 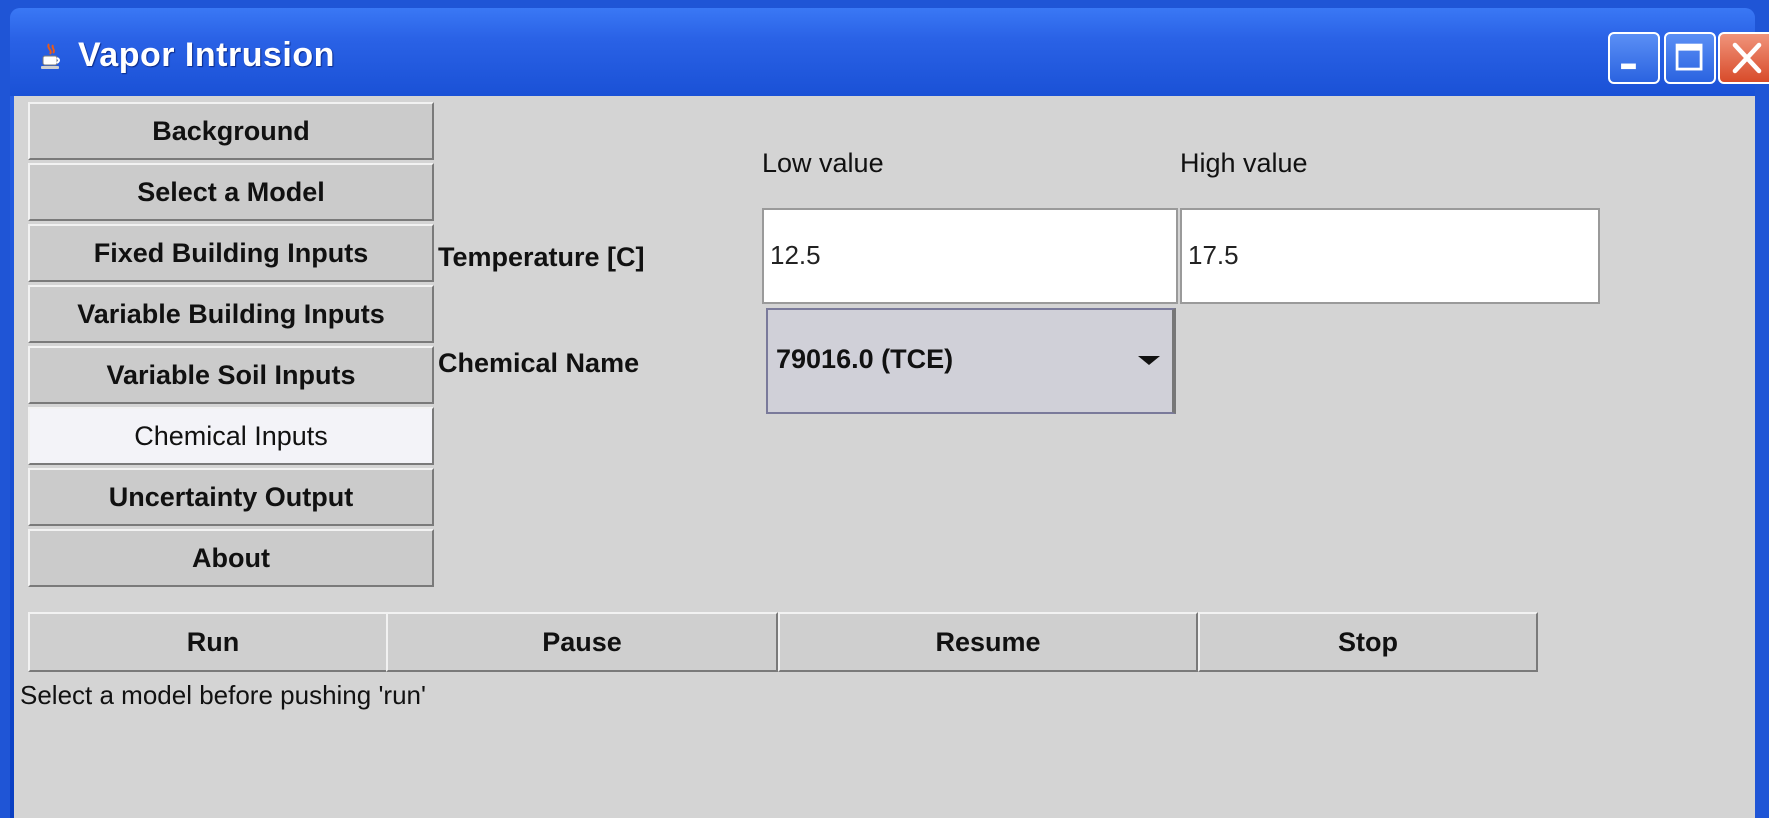 What do you see at coordinates (1747, 58) in the screenshot?
I see `close-icon` at bounding box center [1747, 58].